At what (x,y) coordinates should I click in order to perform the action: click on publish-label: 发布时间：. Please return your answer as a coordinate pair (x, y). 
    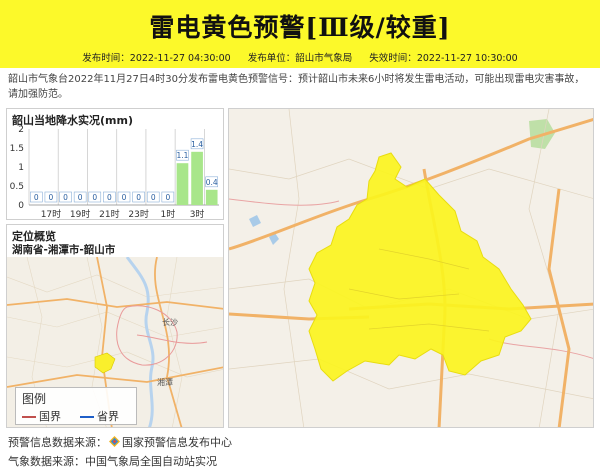
    Looking at the image, I should click on (106, 58).